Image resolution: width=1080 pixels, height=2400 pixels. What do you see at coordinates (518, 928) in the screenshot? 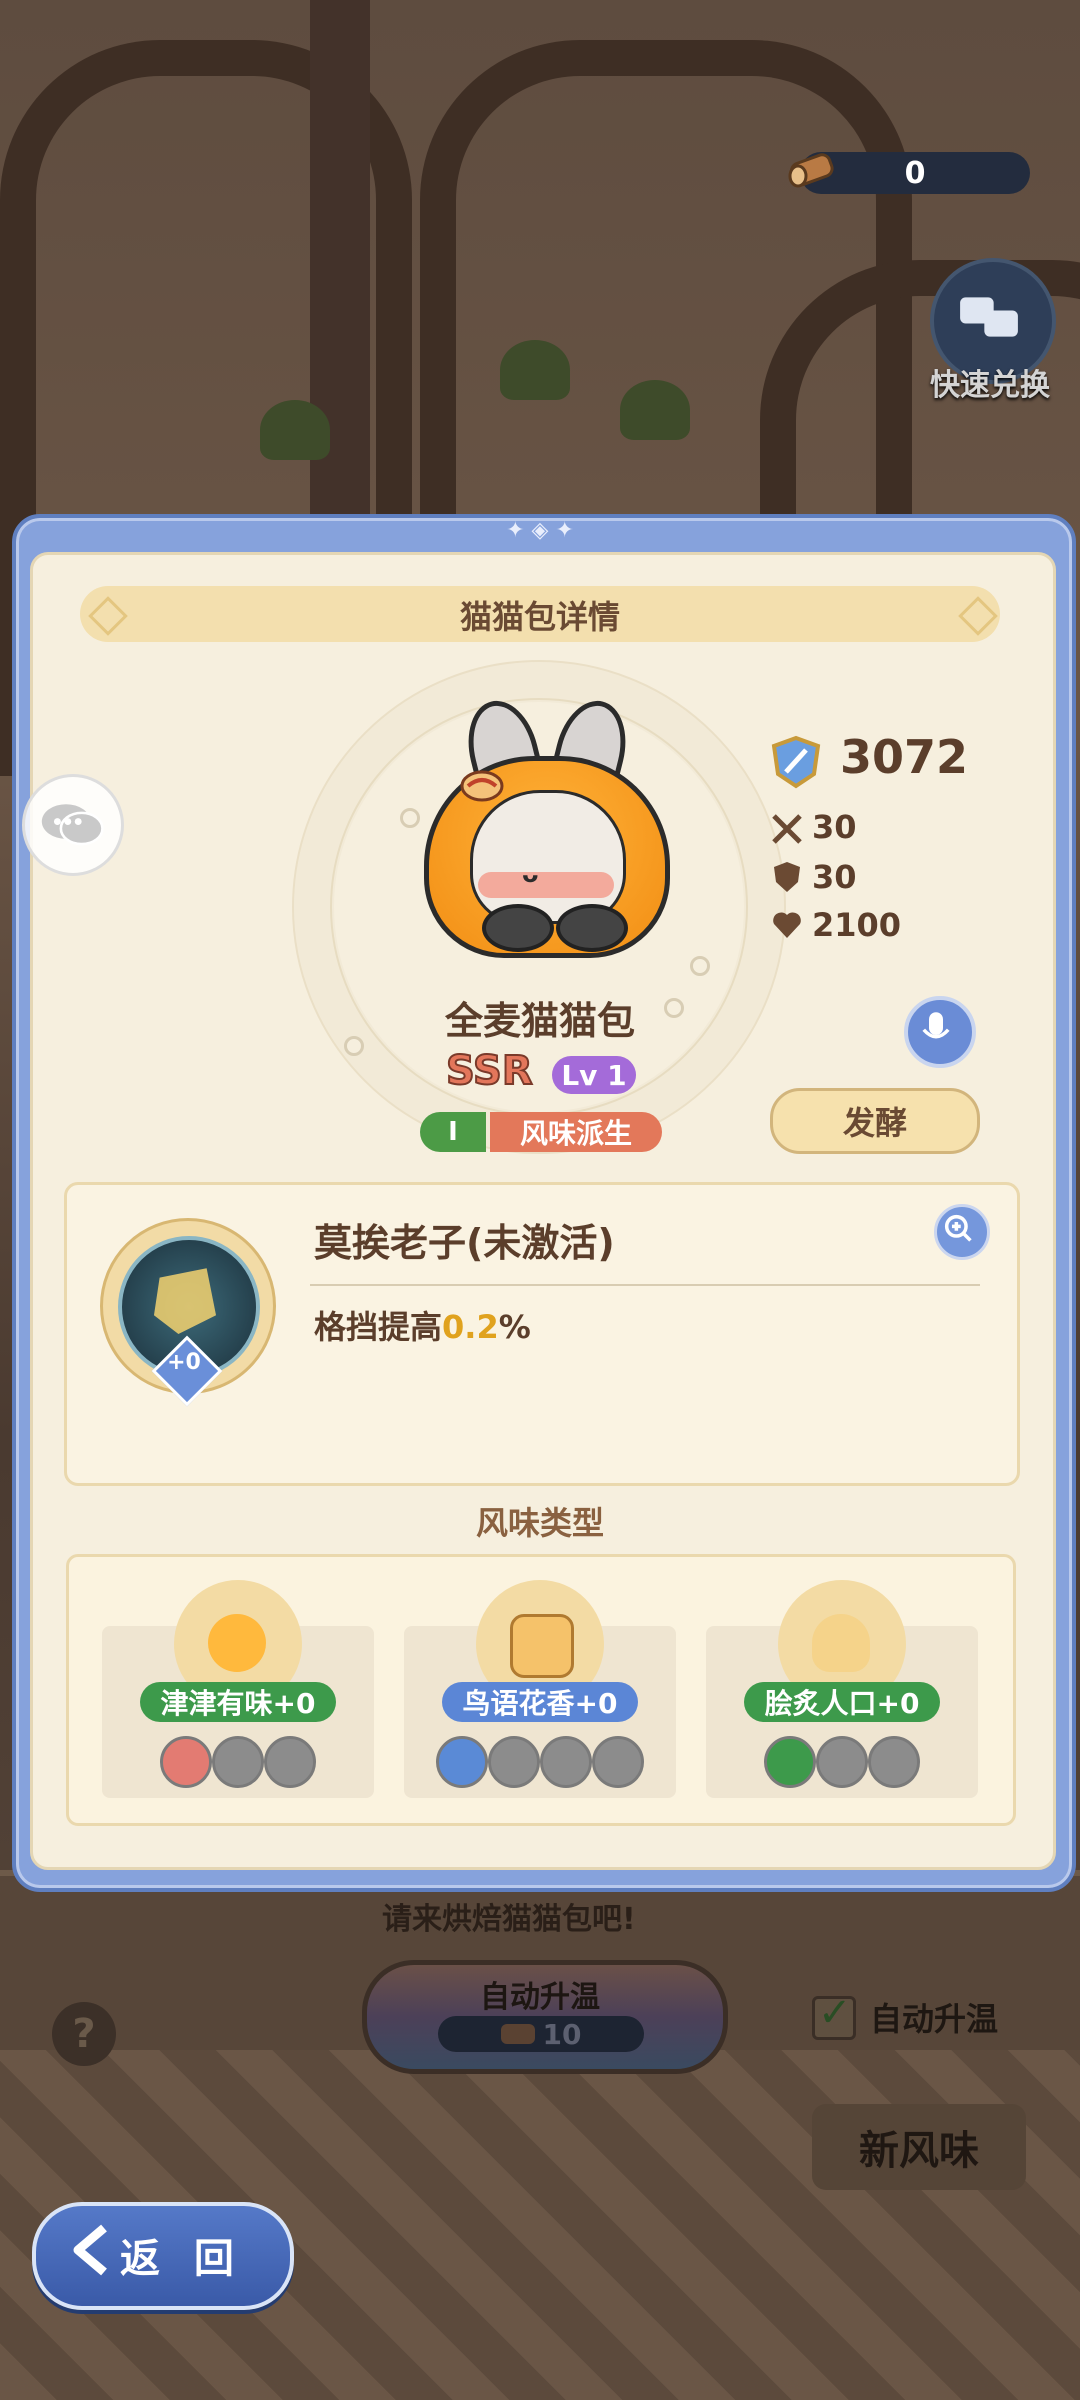
I see `cat-paw-left` at bounding box center [518, 928].